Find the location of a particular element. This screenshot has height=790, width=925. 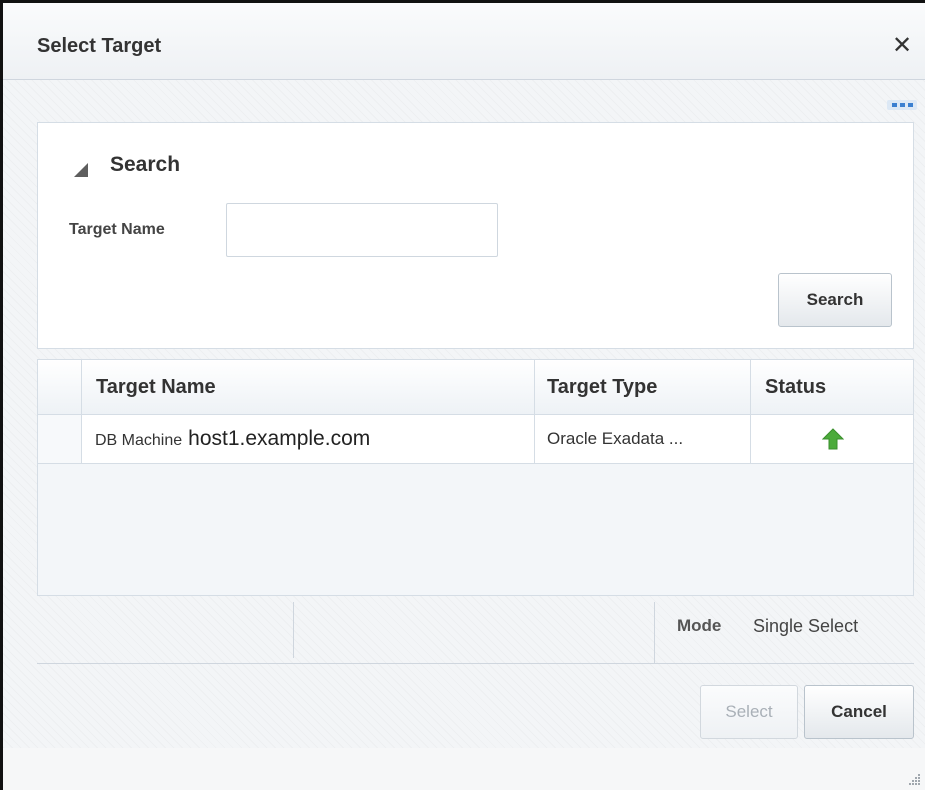

column-header-target-name: Target Name is located at coordinates (307, 387).